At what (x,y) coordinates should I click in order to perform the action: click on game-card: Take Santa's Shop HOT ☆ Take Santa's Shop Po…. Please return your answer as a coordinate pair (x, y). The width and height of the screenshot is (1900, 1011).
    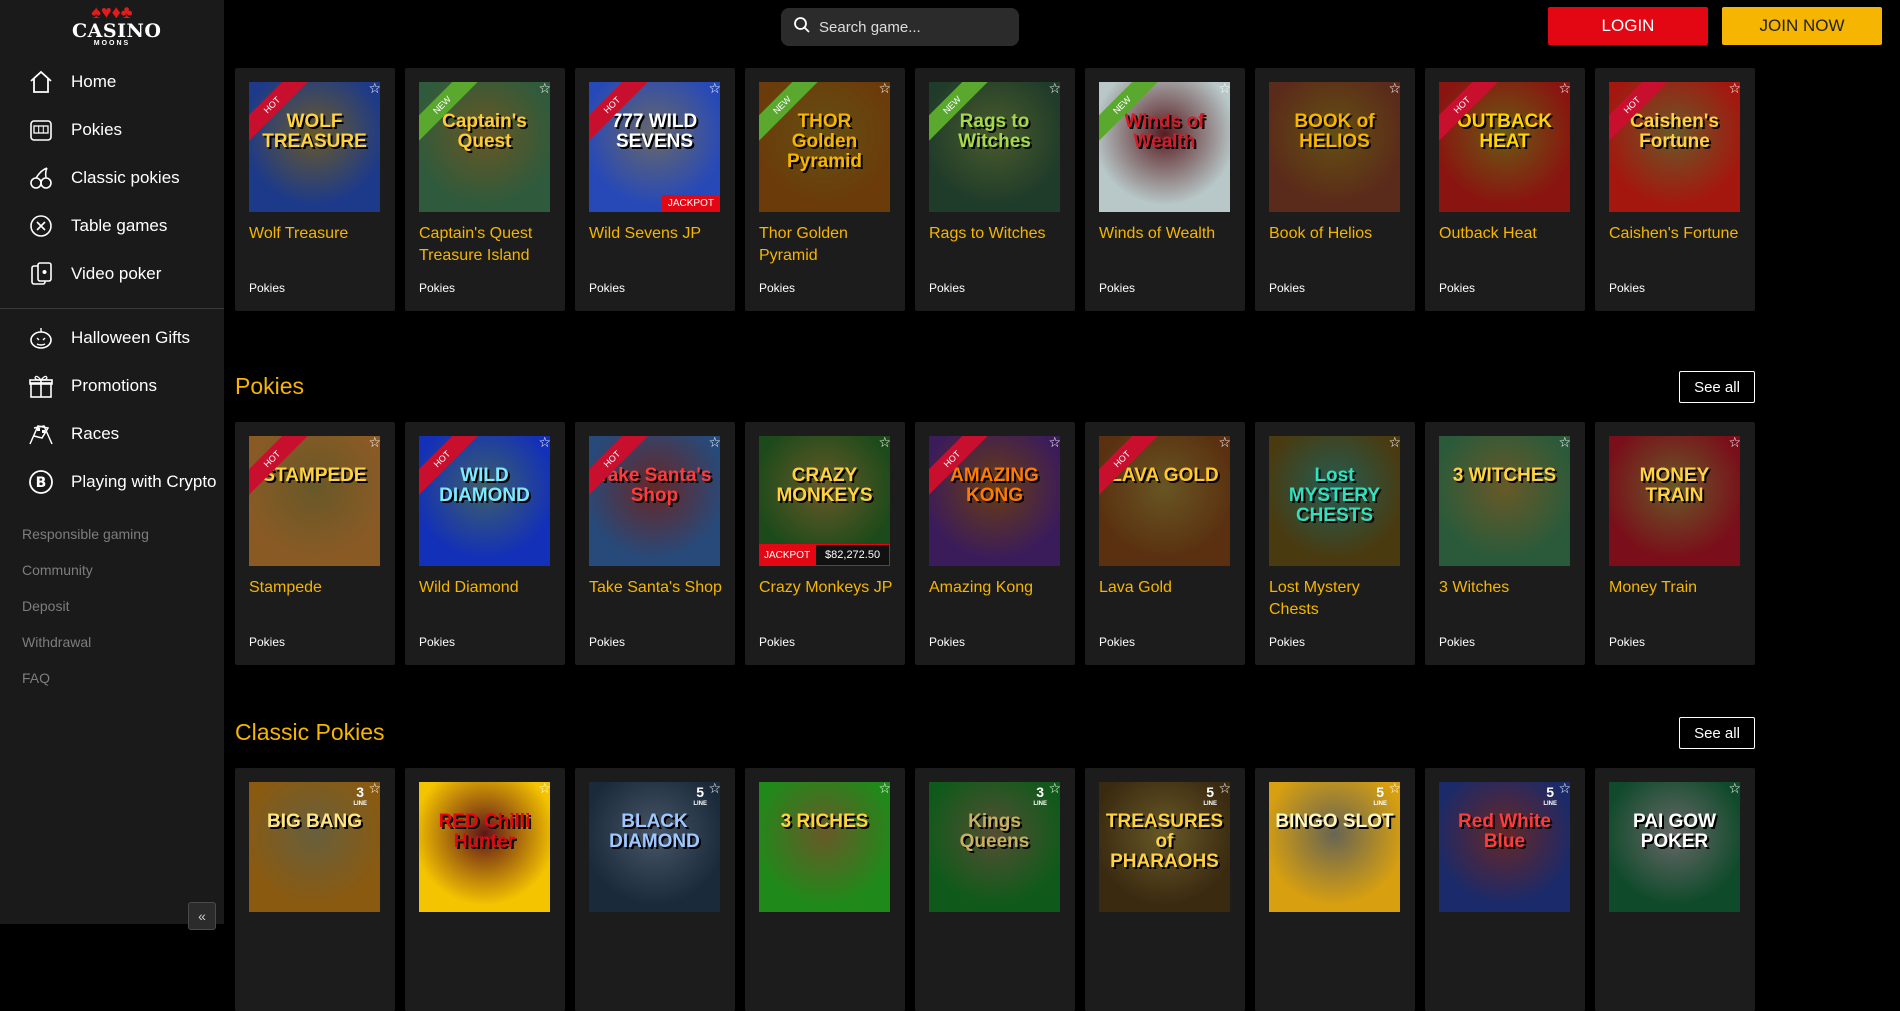
    Looking at the image, I should click on (655, 543).